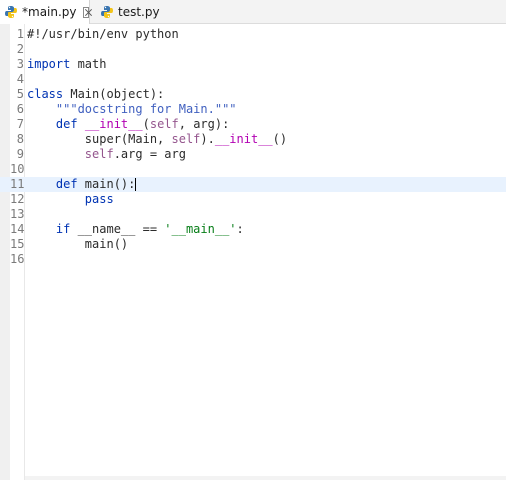 The height and width of the screenshot is (480, 506). Describe the element at coordinates (253, 259) in the screenshot. I see `code-line: 16` at that location.